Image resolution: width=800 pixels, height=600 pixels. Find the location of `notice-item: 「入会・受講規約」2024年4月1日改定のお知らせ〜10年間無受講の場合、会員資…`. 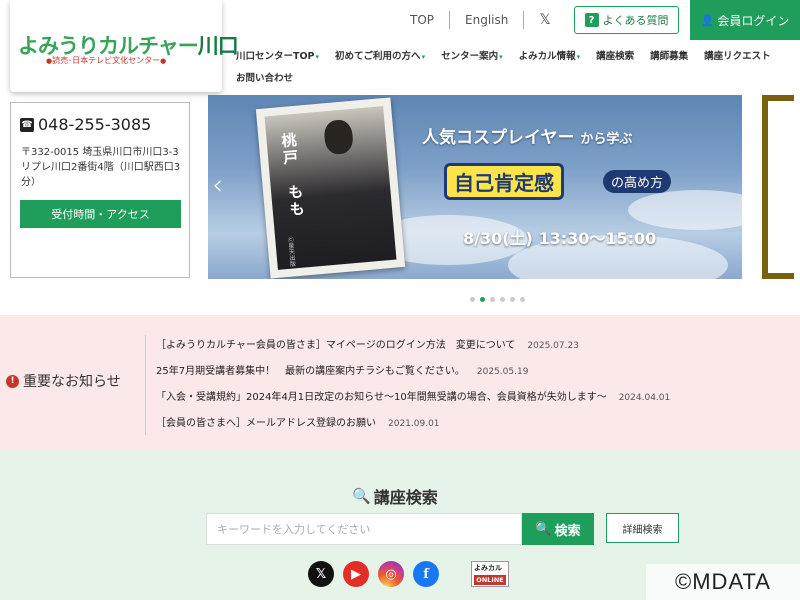

notice-item: 「入会・受講規約」2024年4月1日改定のお知らせ〜10年間無受講の場合、会員資… is located at coordinates (476, 398).